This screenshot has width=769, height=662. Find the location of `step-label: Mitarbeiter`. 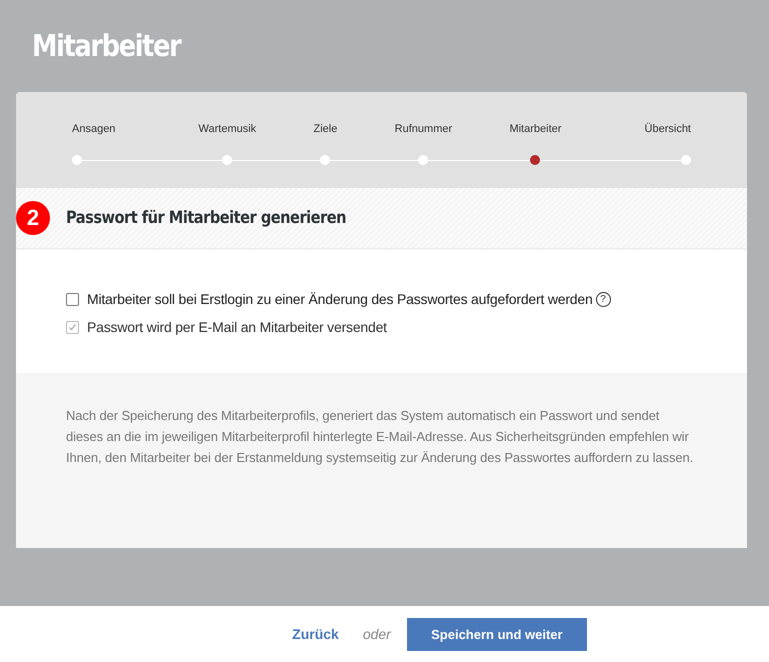

step-label: Mitarbeiter is located at coordinates (535, 129).